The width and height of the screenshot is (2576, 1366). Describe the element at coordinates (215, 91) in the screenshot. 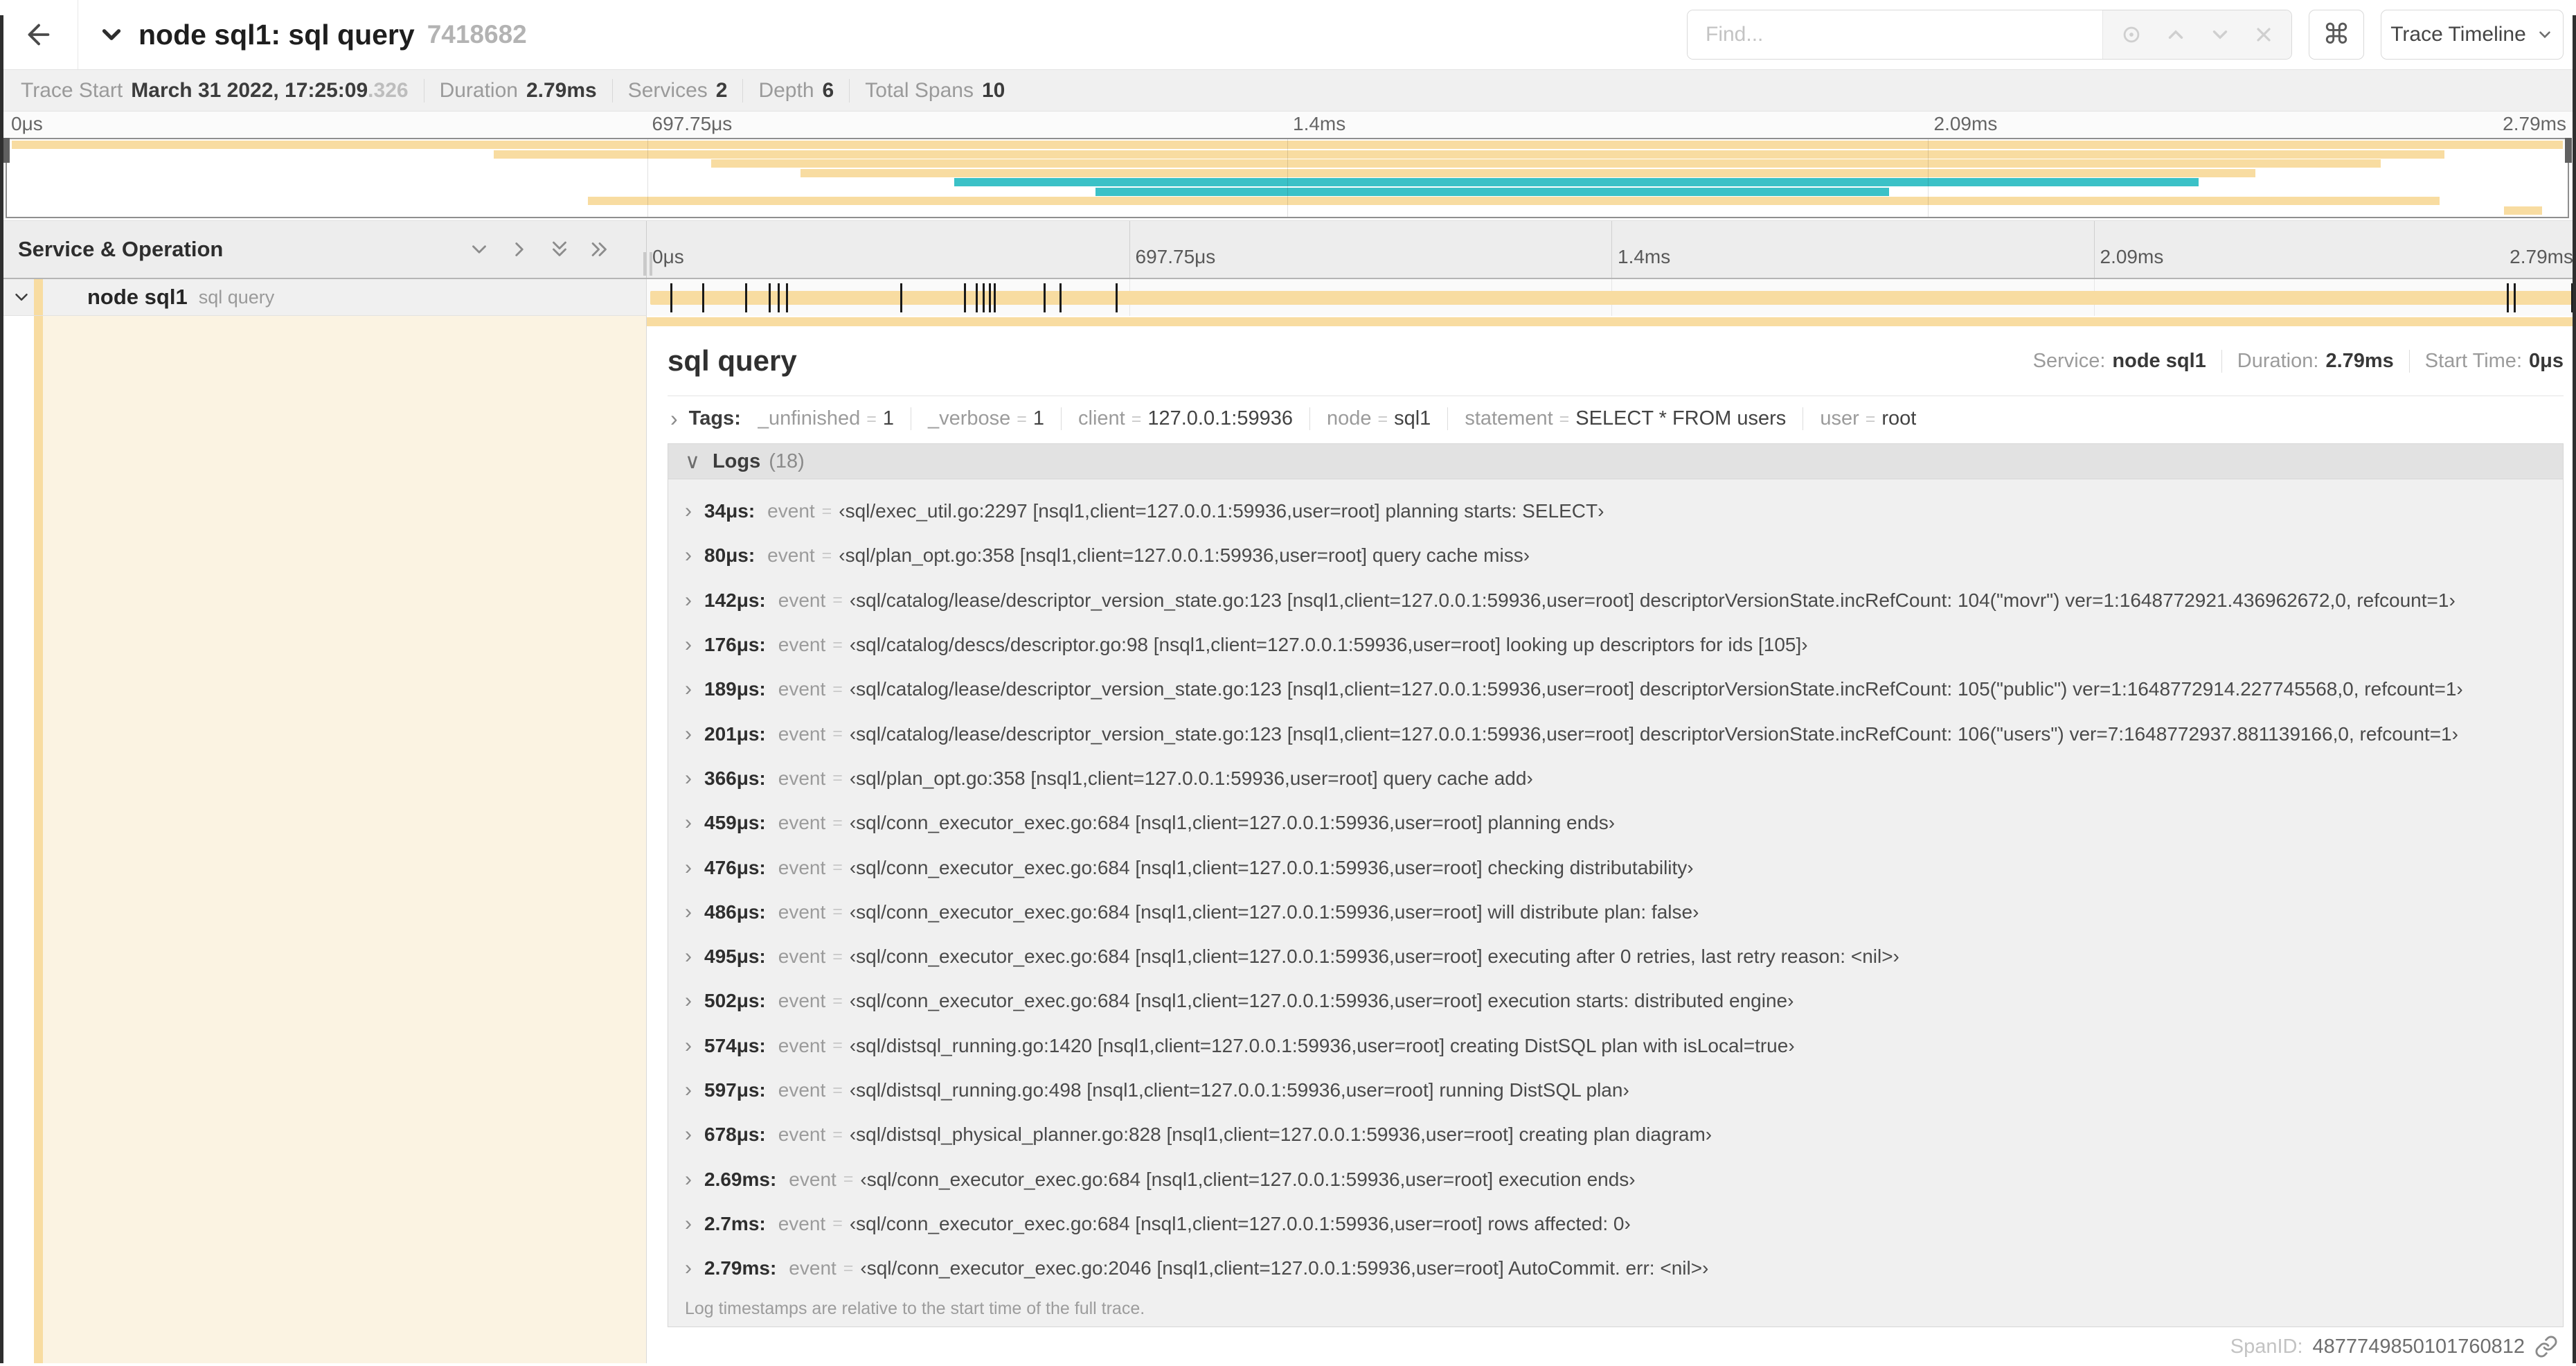

I see `trace-meta-item: Trace Start March 31 2022, 17:25:09.326` at that location.